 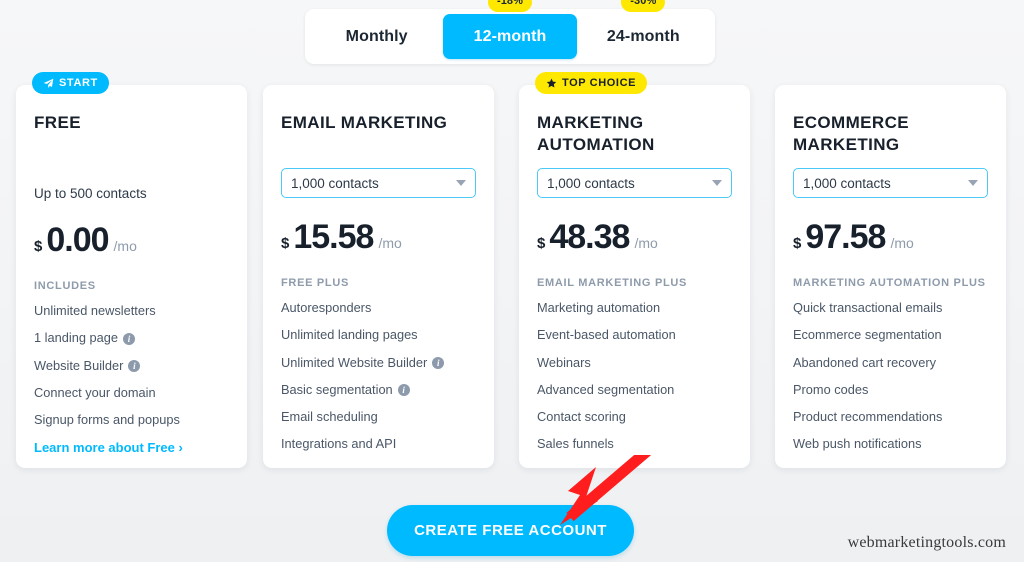 I want to click on plan-badge-label: TOP CHOICE, so click(x=599, y=82).